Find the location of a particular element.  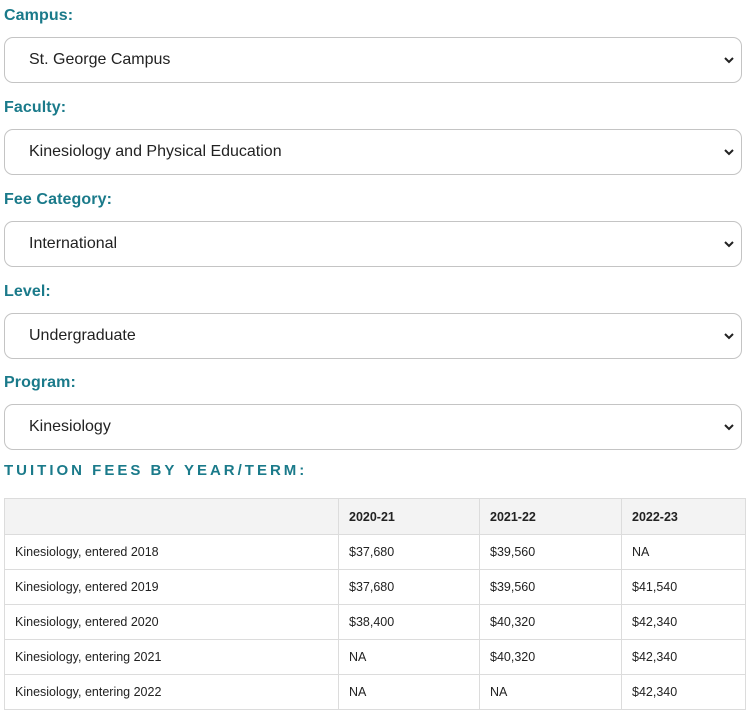

fee-category-select-value: International is located at coordinates (73, 243).